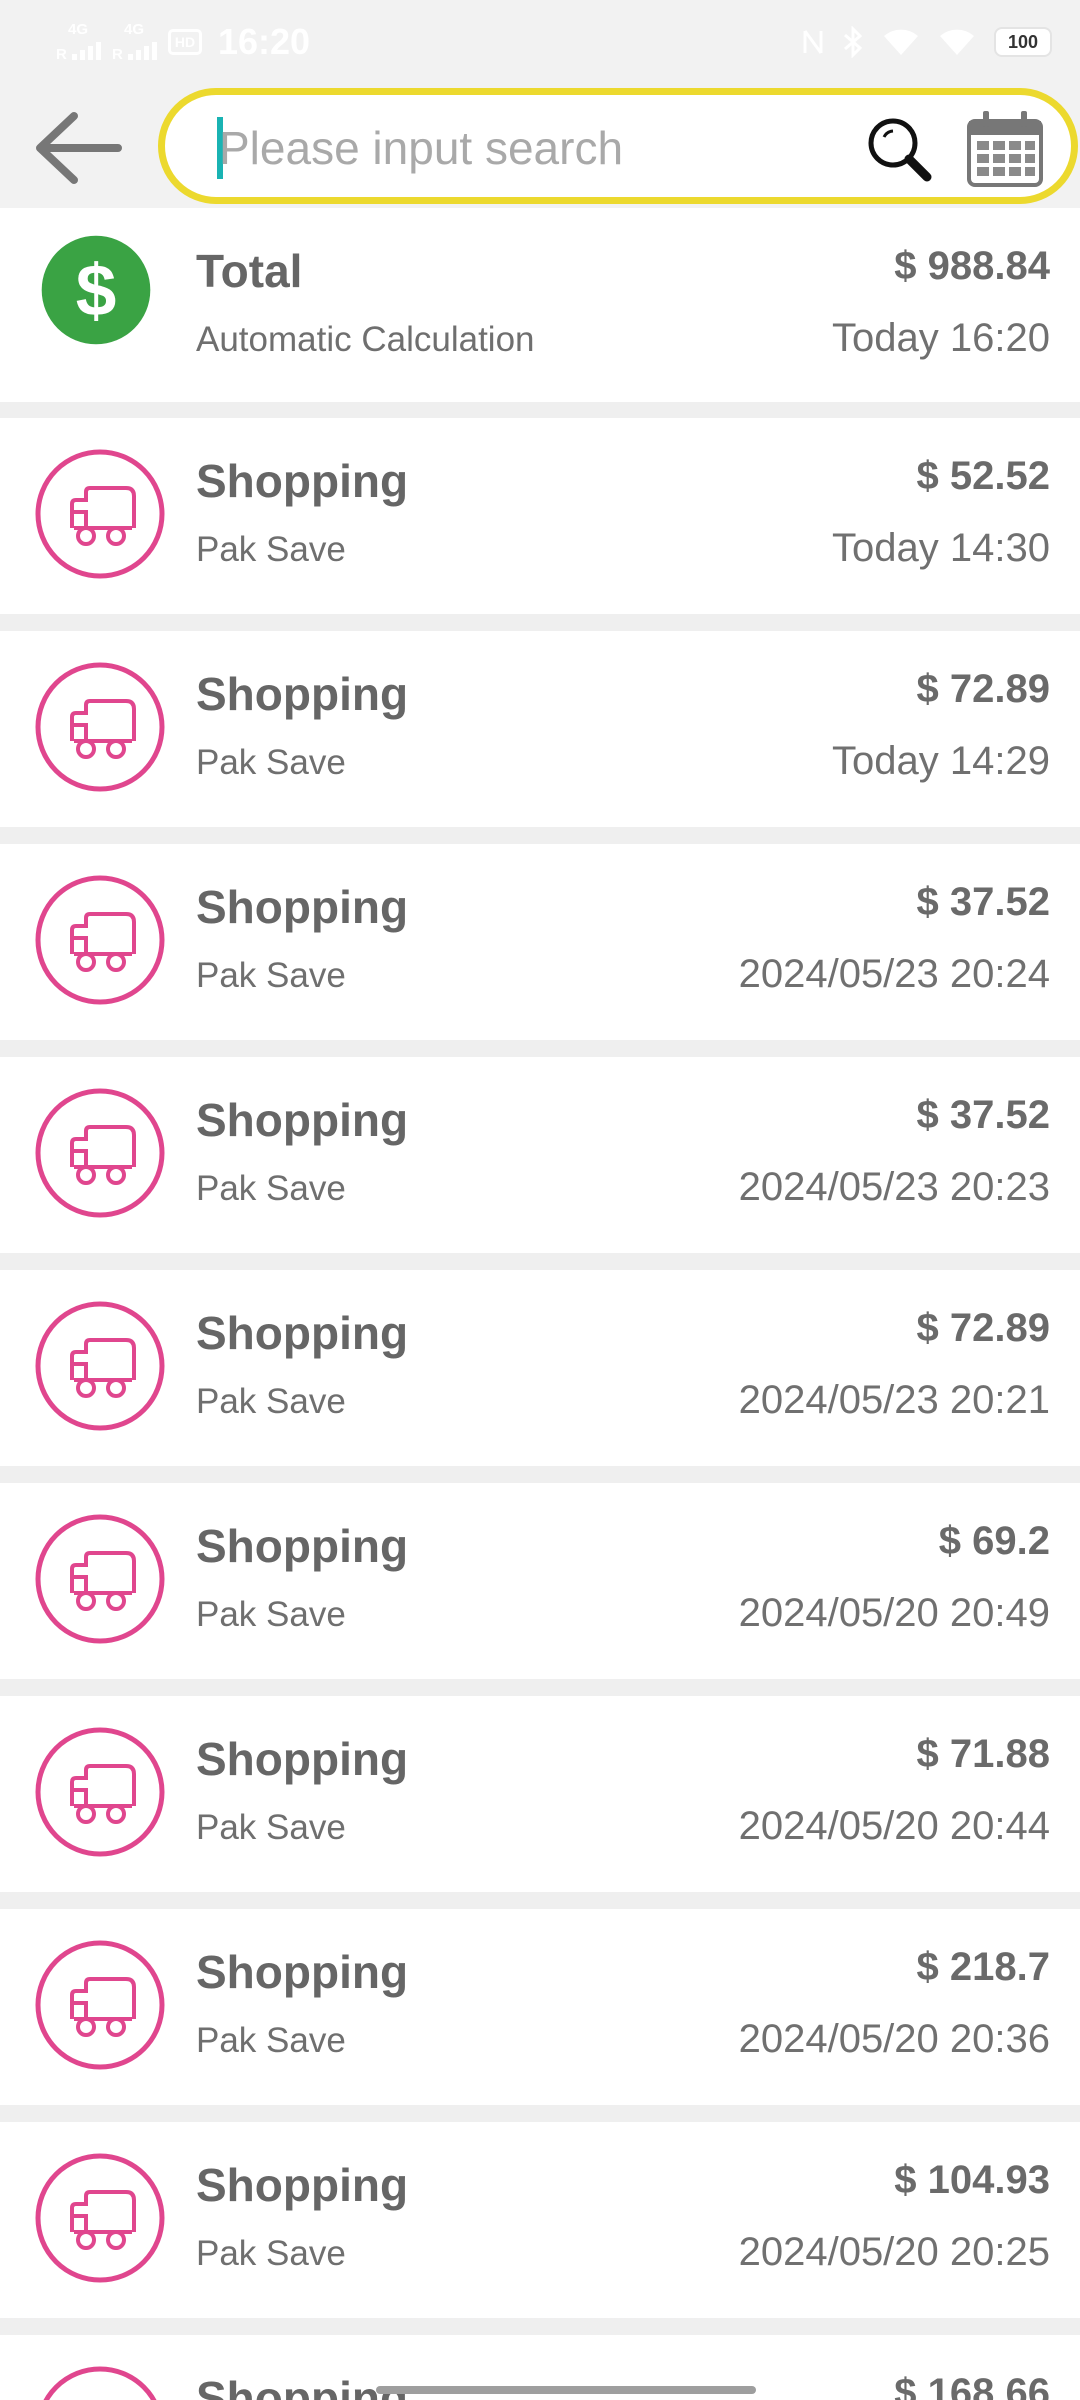 This screenshot has width=1080, height=2400. I want to click on signal-sim2: 4G R, so click(135, 42).